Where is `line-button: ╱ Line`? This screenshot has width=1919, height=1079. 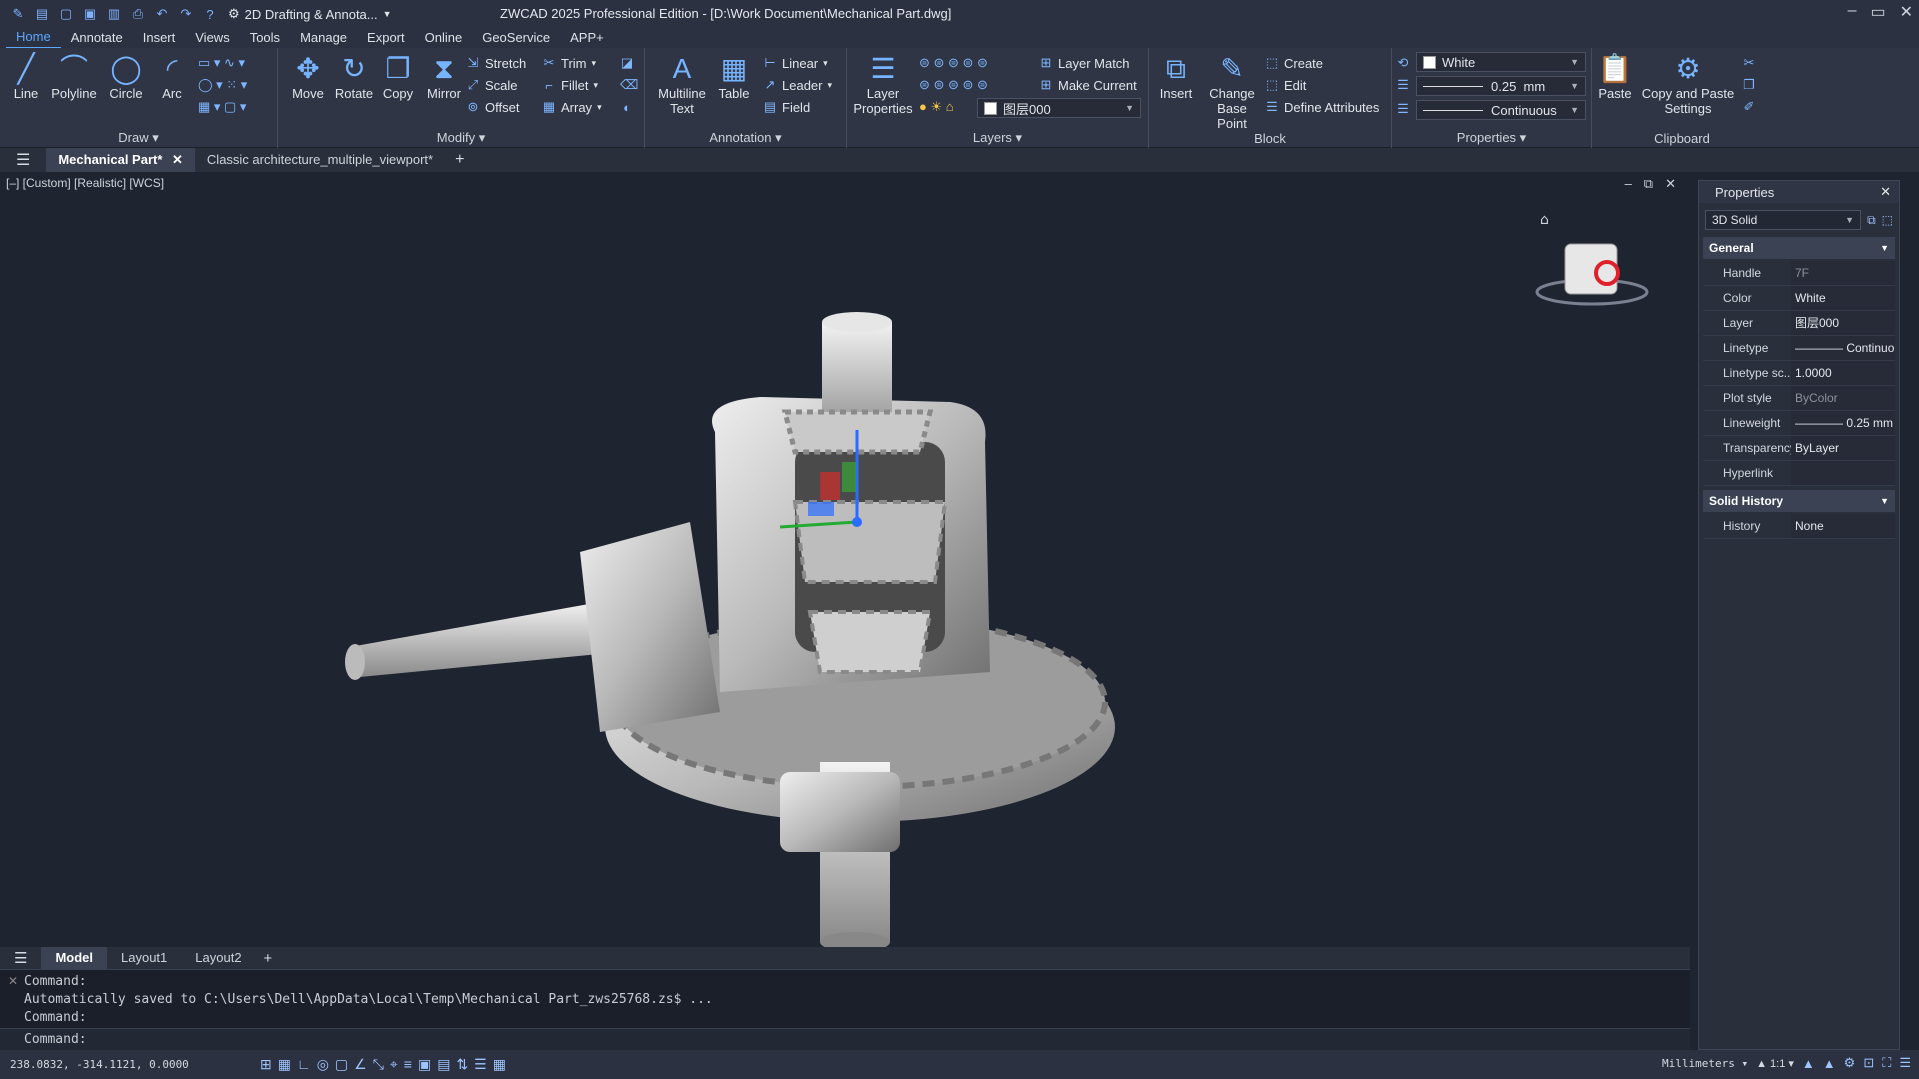 line-button: ╱ Line is located at coordinates (26, 76).